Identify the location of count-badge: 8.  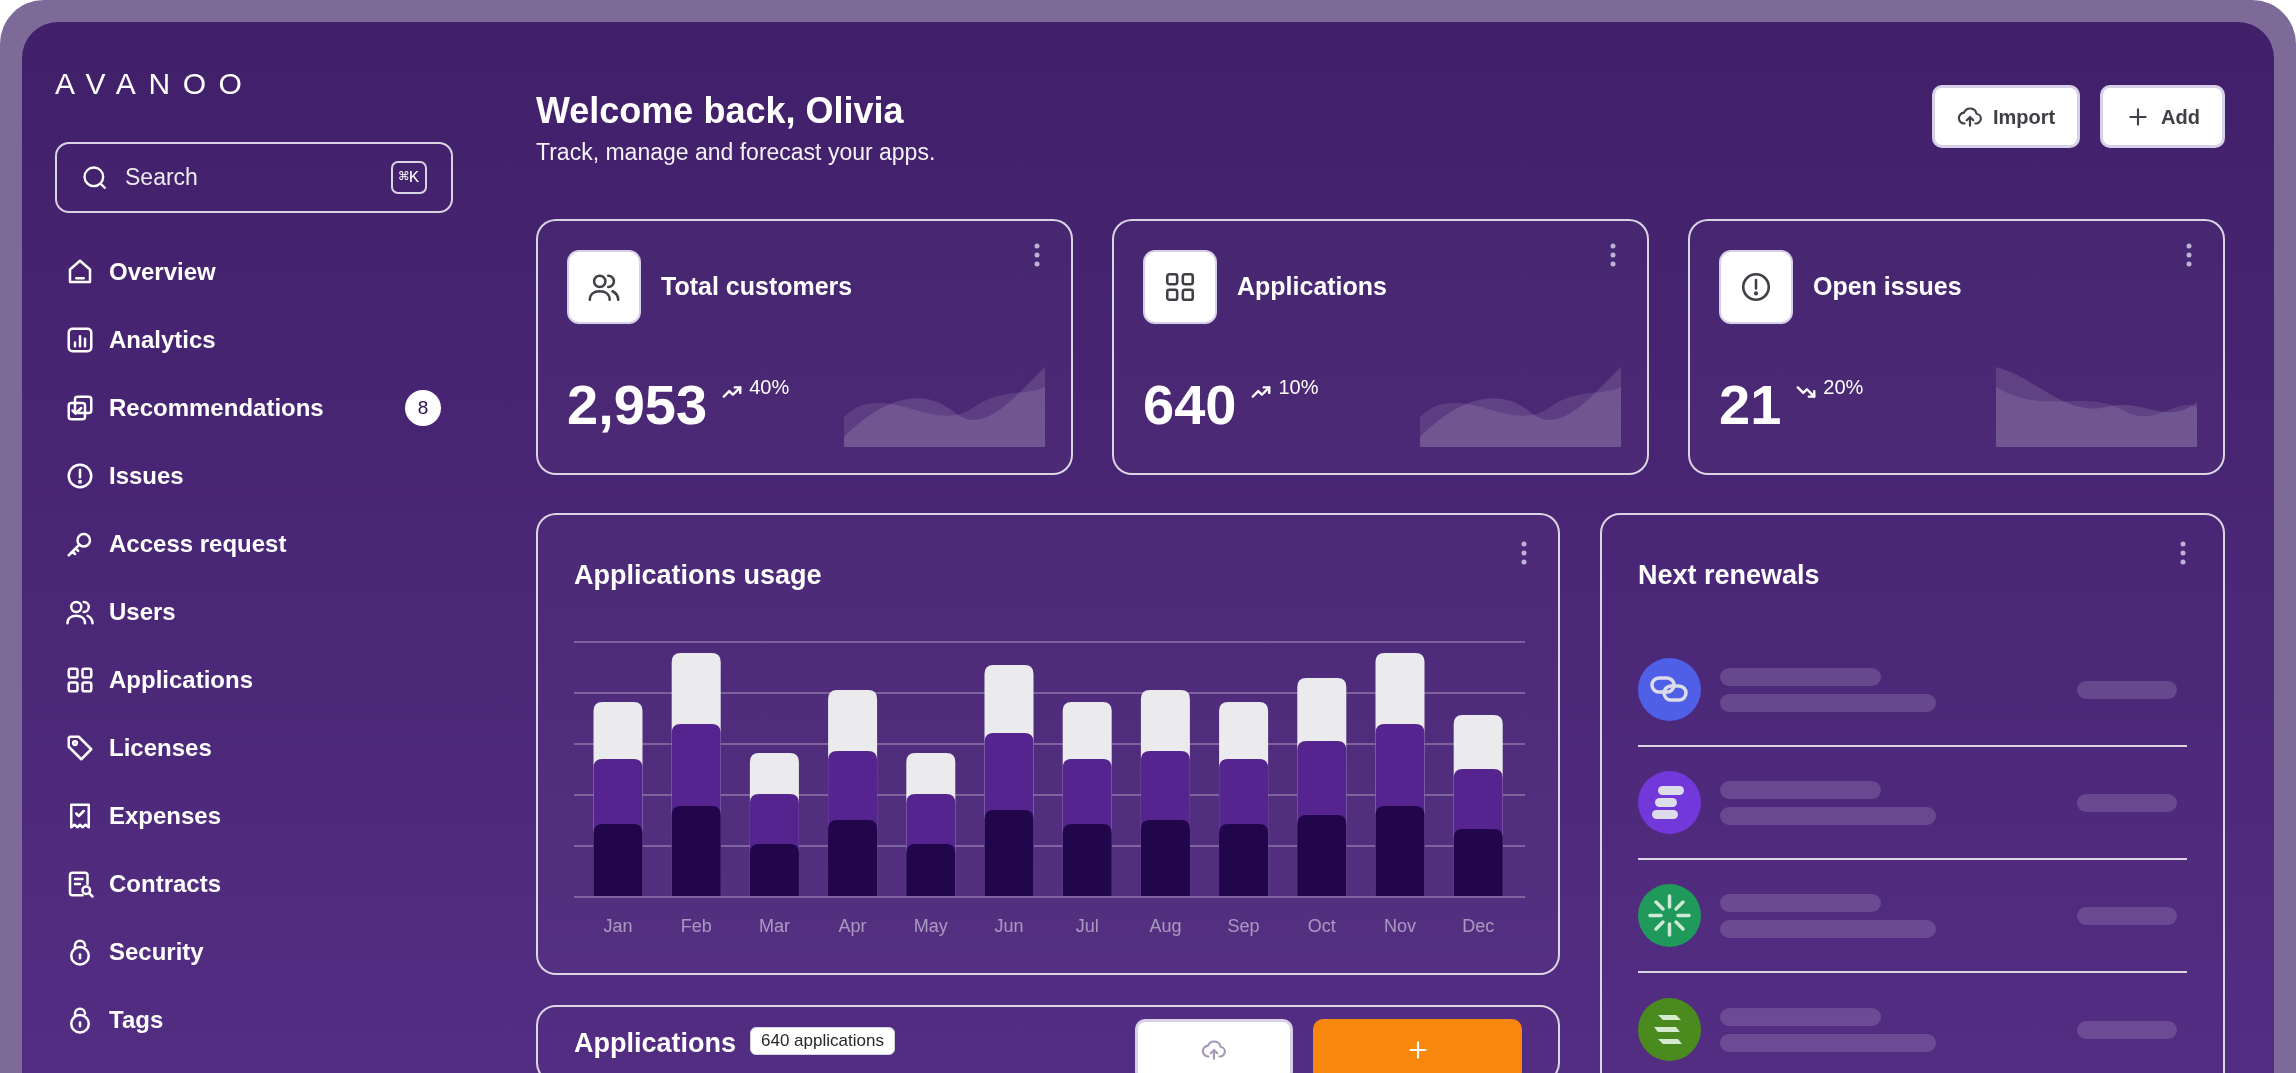
(423, 408).